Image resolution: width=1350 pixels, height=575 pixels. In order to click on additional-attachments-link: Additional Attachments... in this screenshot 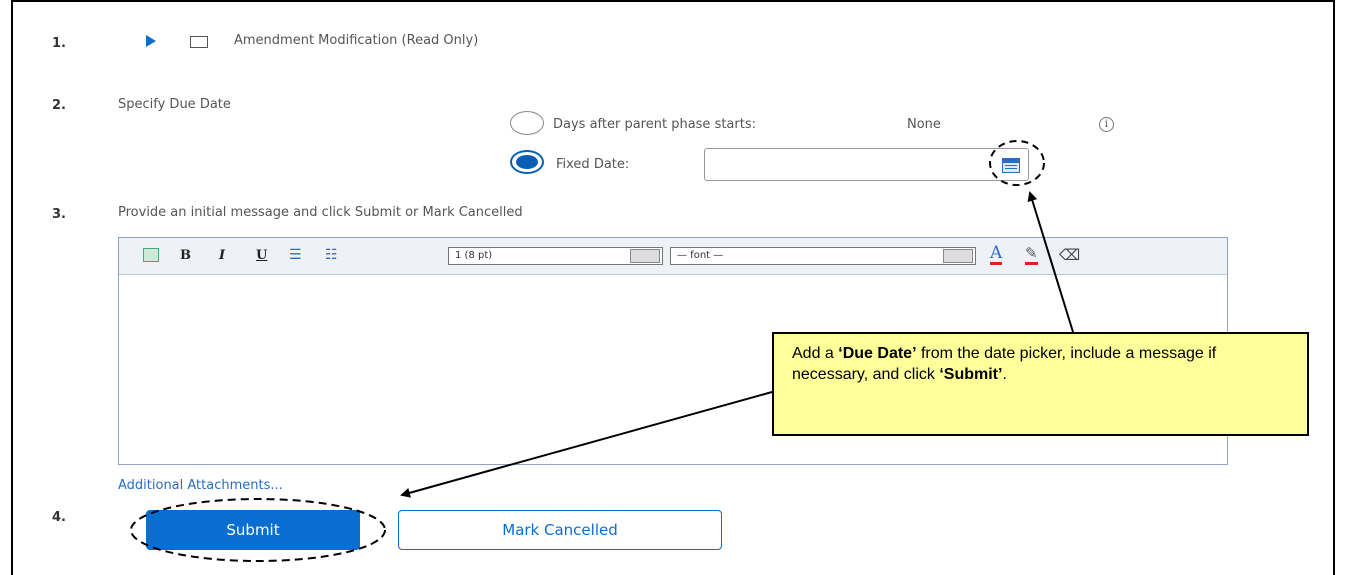, I will do `click(200, 485)`.